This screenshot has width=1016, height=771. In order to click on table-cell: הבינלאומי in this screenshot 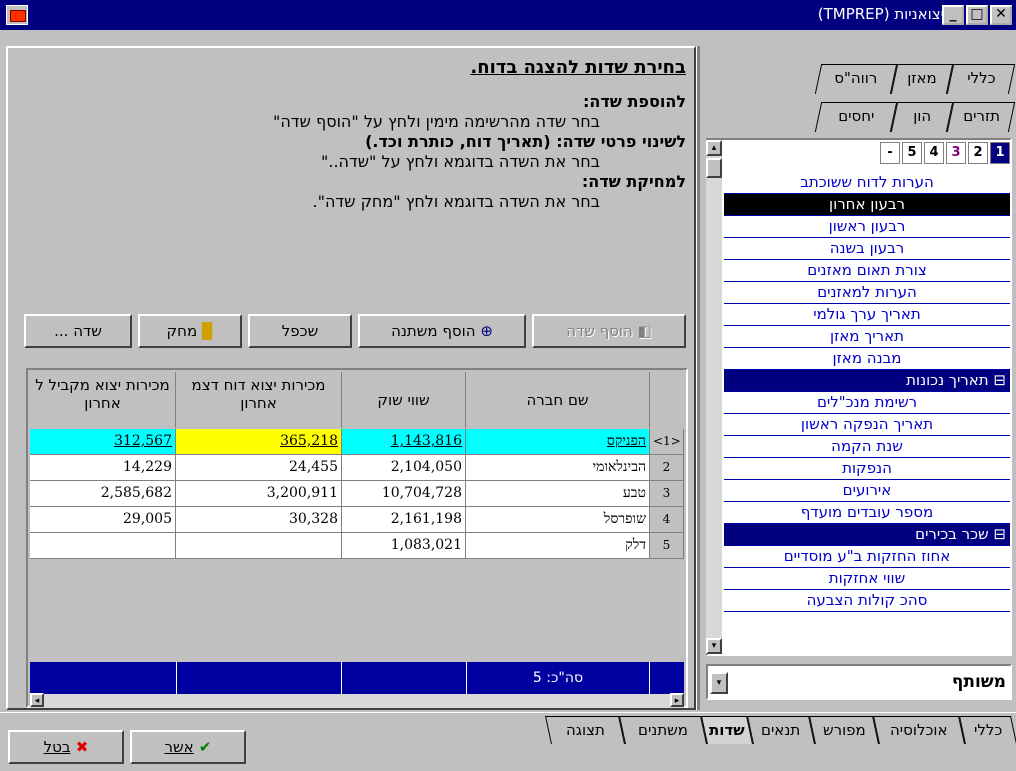, I will do `click(558, 468)`.